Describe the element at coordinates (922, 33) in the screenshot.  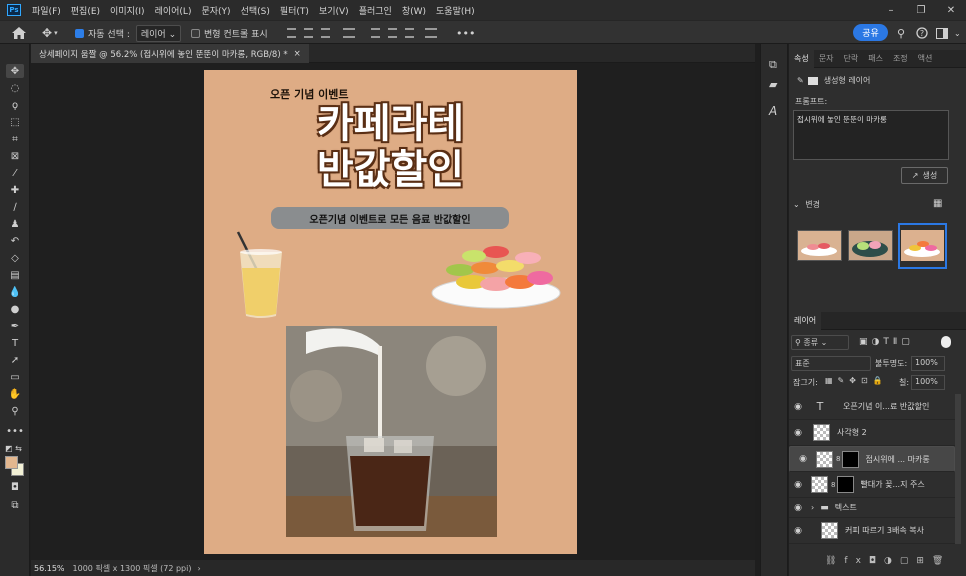
I see `help-icon: ?` at that location.